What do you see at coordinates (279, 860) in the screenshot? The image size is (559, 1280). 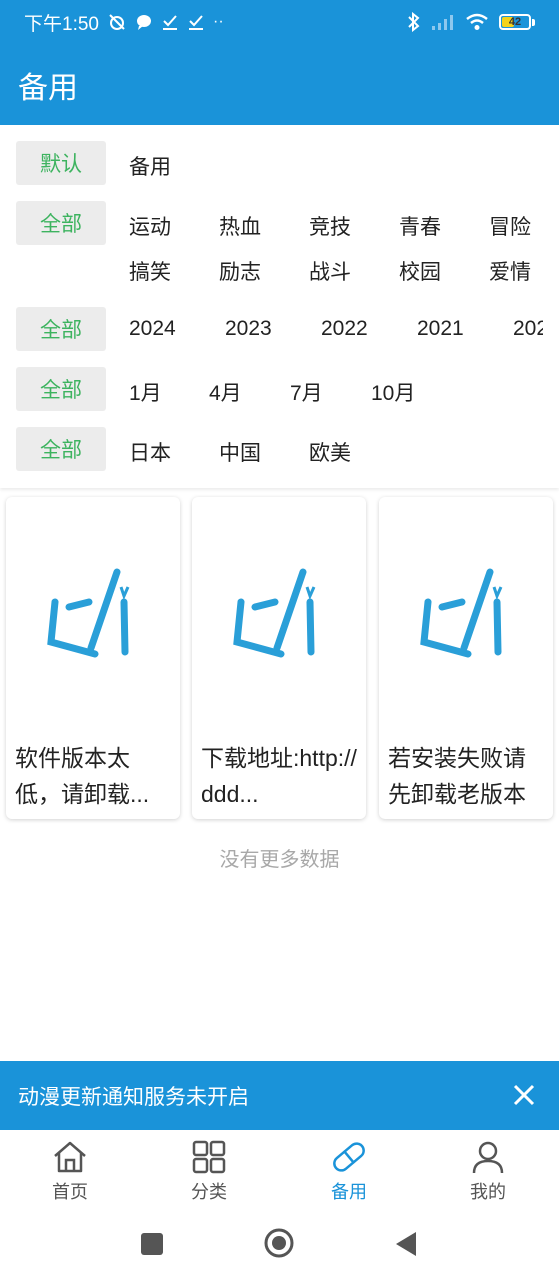 I see `no-more-data-text: 没有更多数据` at bounding box center [279, 860].